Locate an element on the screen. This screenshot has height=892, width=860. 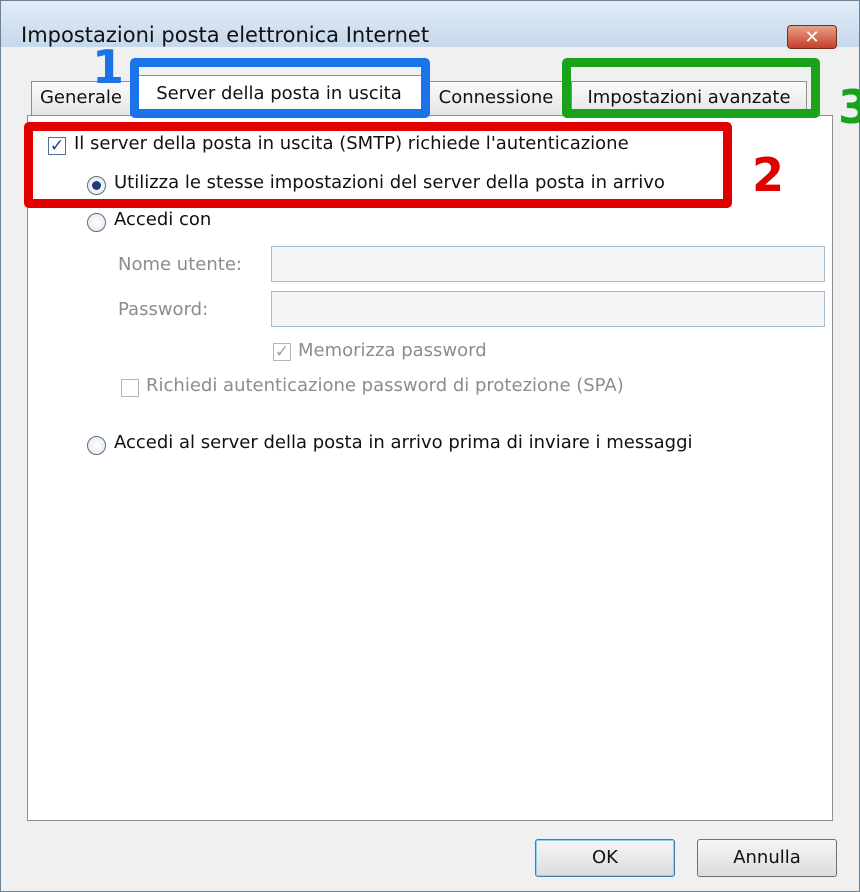
remember-password-label: Memorizza password is located at coordinates (392, 350).